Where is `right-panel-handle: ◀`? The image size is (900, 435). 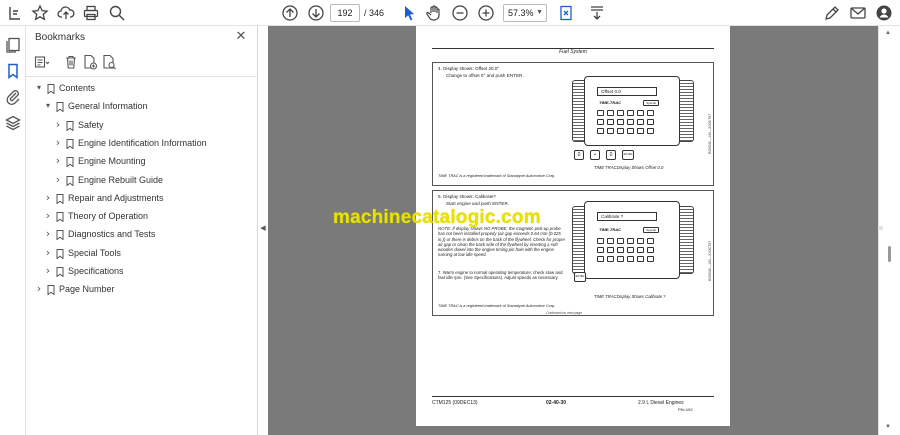
right-panel-handle: ◀ is located at coordinates (880, 229).